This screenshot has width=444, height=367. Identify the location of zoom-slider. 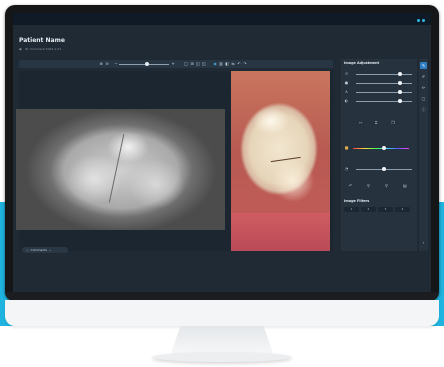
(144, 64).